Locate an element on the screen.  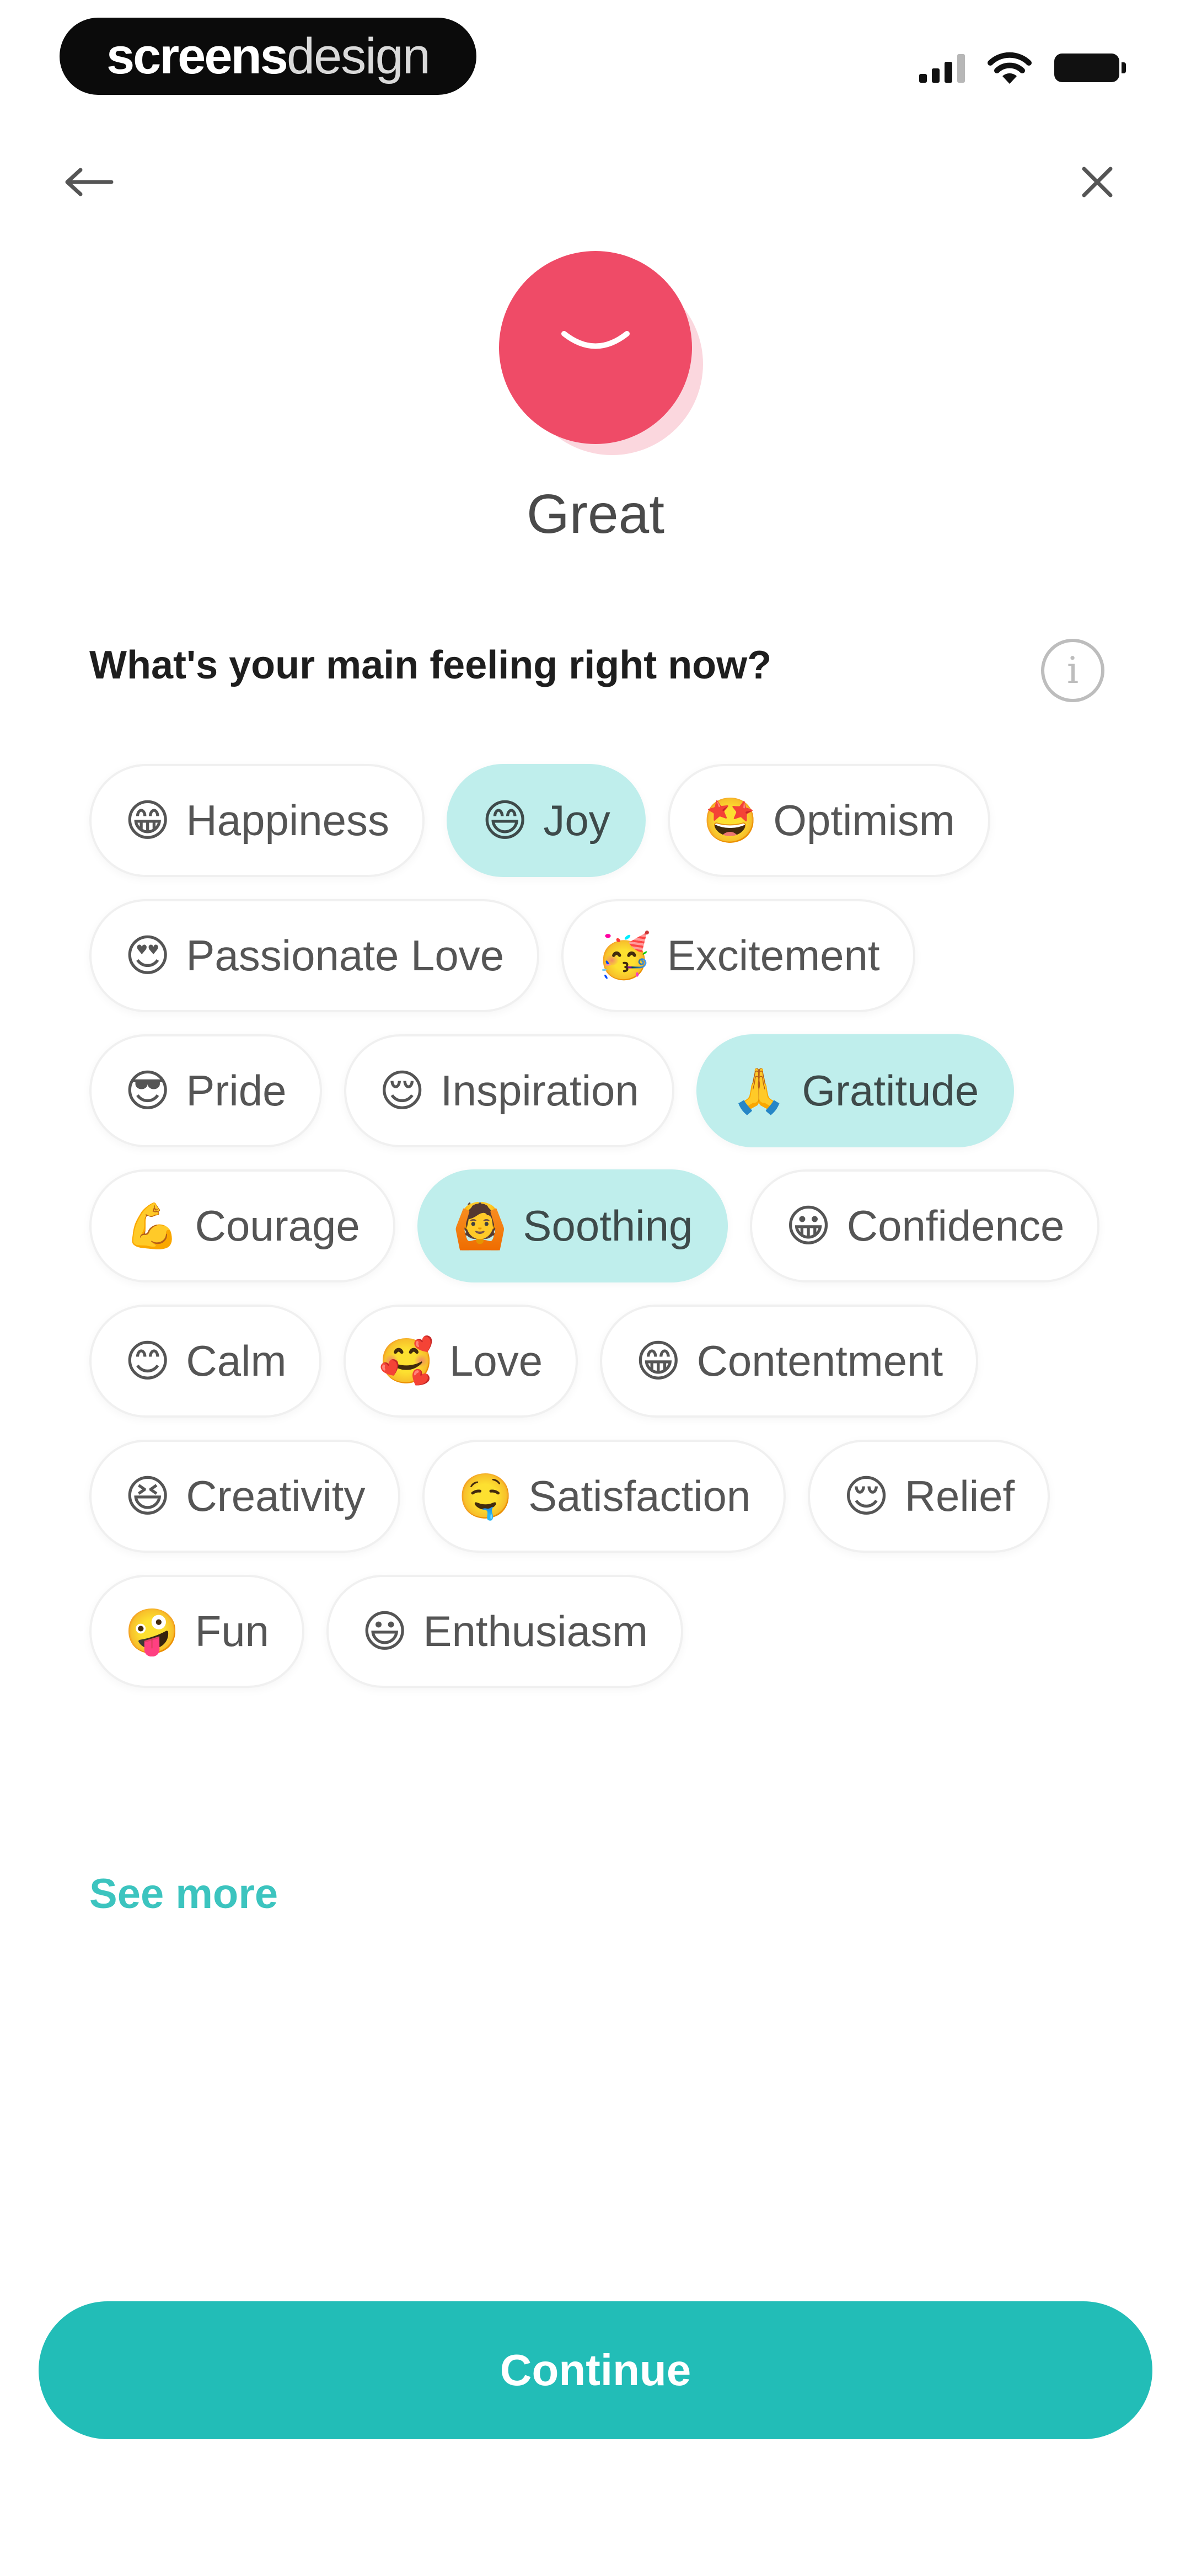
feeling-chip-passionate-love: 😍 Passionate Love is located at coordinates (314, 955).